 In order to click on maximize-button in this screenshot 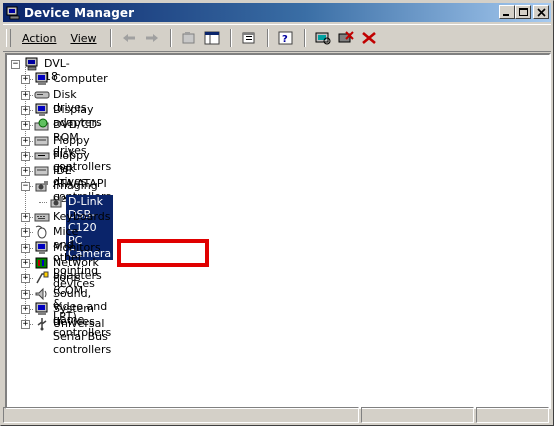, I will do `click(523, 12)`.